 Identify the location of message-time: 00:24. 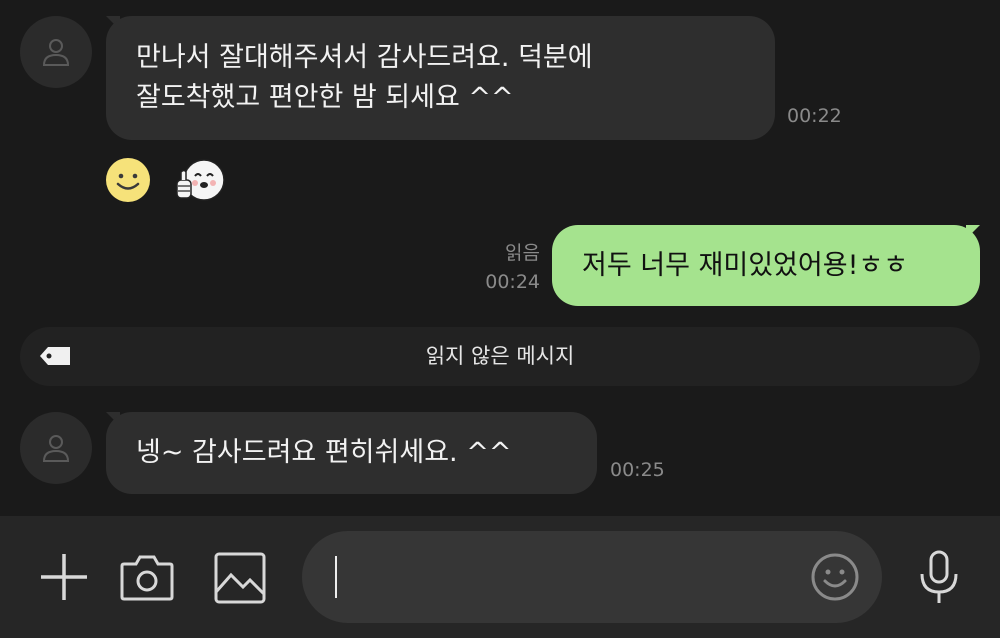
(512, 282).